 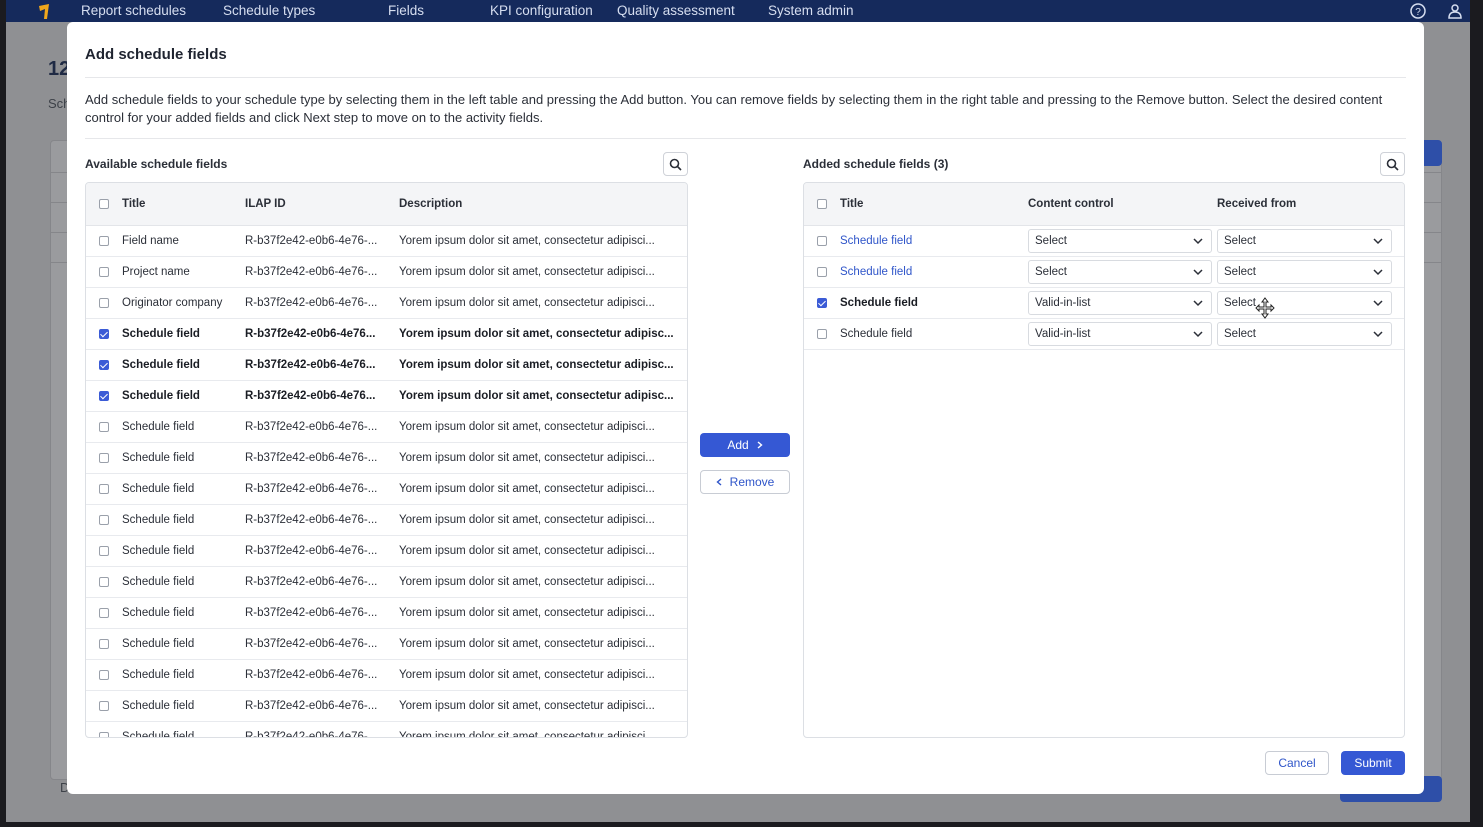 What do you see at coordinates (541, 10) in the screenshot?
I see `nav-kpi-configuration: KPI configuration` at bounding box center [541, 10].